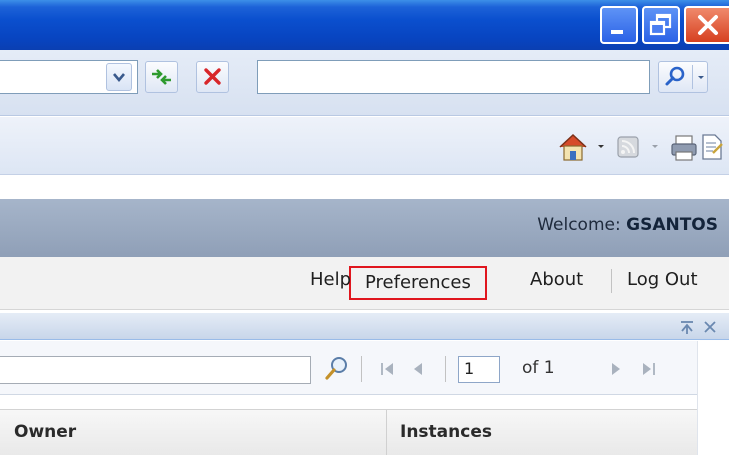 This screenshot has width=729, height=455. I want to click on command-bar, so click(364, 146).